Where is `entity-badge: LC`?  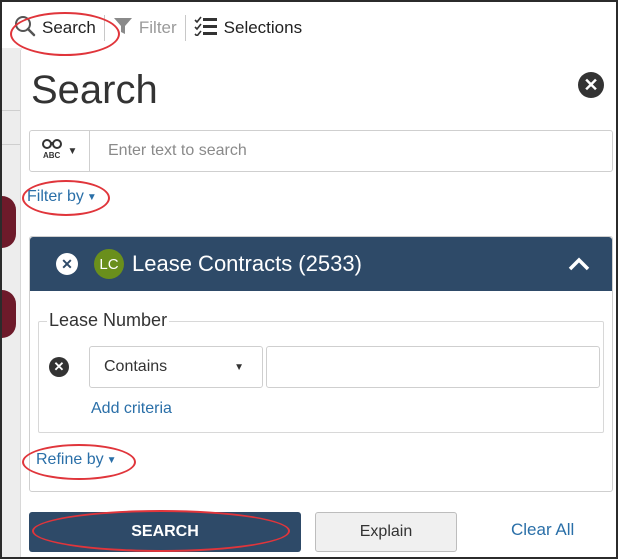 entity-badge: LC is located at coordinates (109, 264).